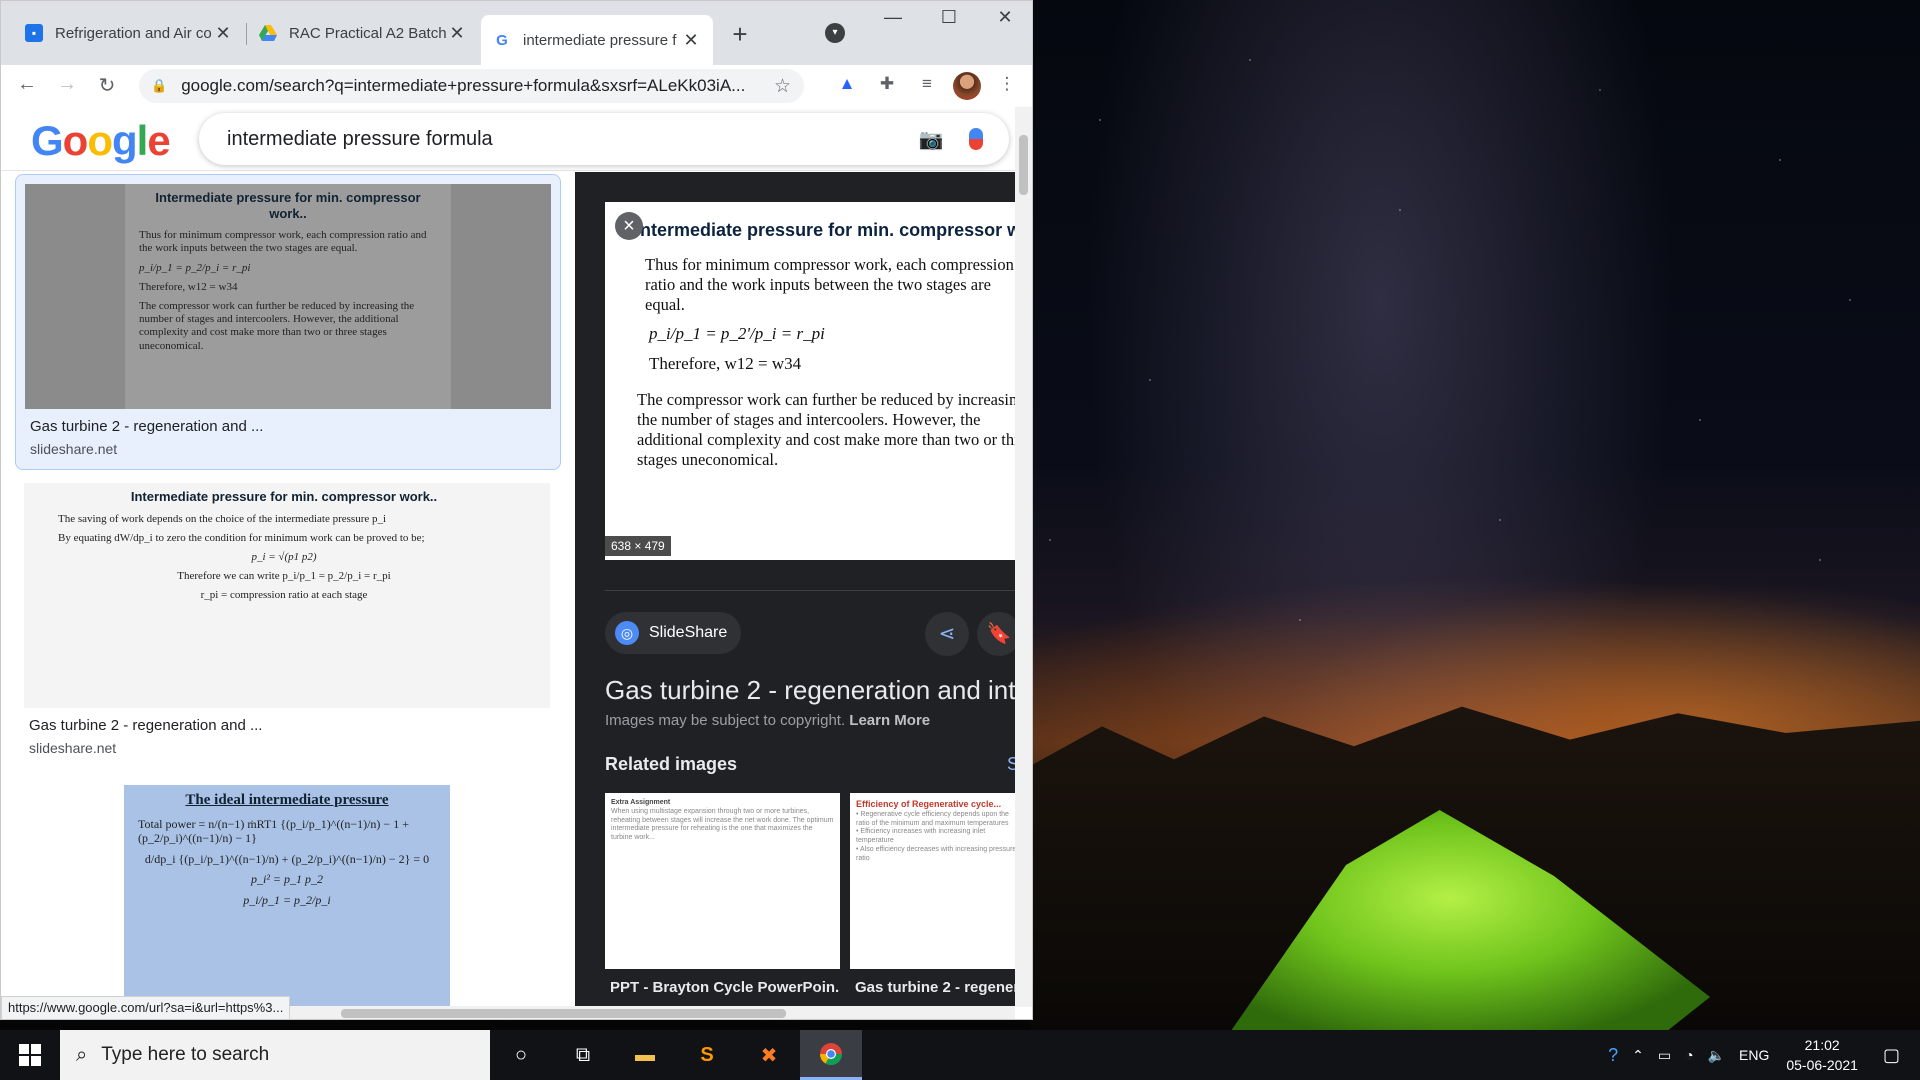 Image resolution: width=1920 pixels, height=1080 pixels. What do you see at coordinates (887, 86) in the screenshot?
I see `extensions-puzzle-icon: ✚` at bounding box center [887, 86].